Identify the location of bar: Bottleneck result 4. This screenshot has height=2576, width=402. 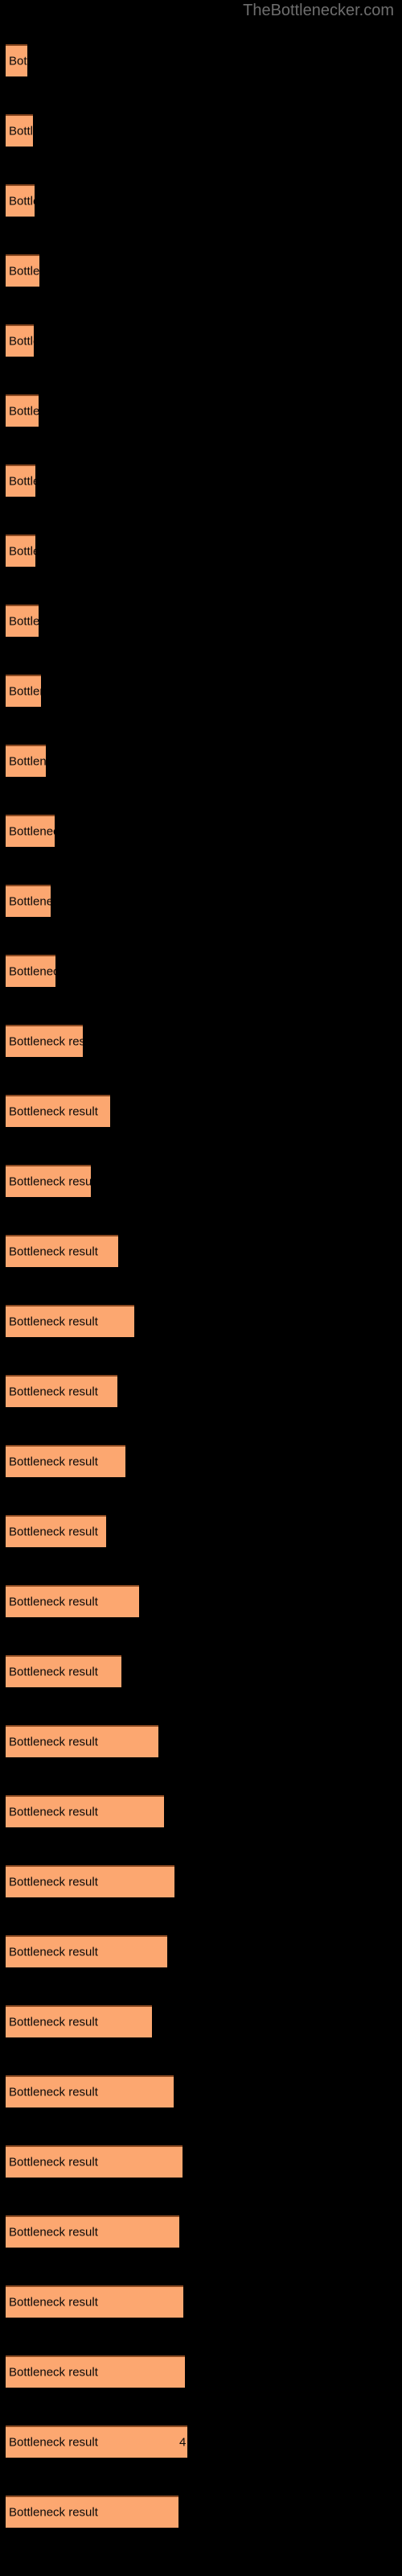
(96, 2441).